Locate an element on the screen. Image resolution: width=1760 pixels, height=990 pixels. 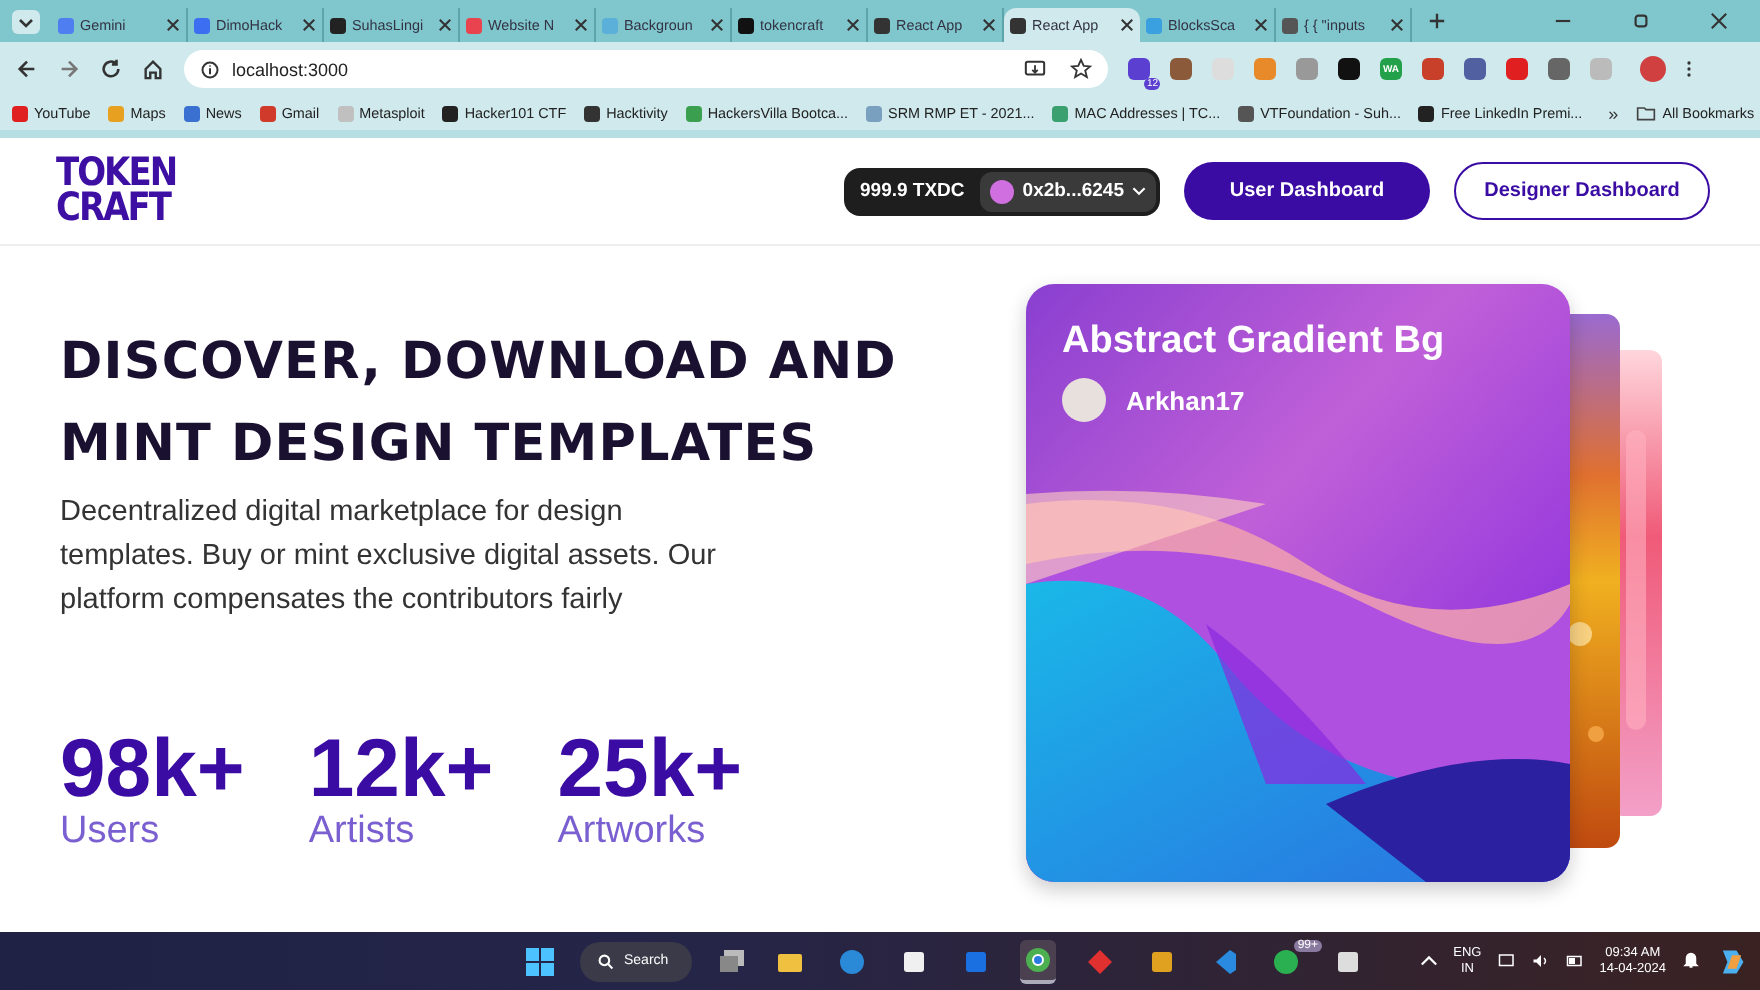
home-icon is located at coordinates (153, 69).